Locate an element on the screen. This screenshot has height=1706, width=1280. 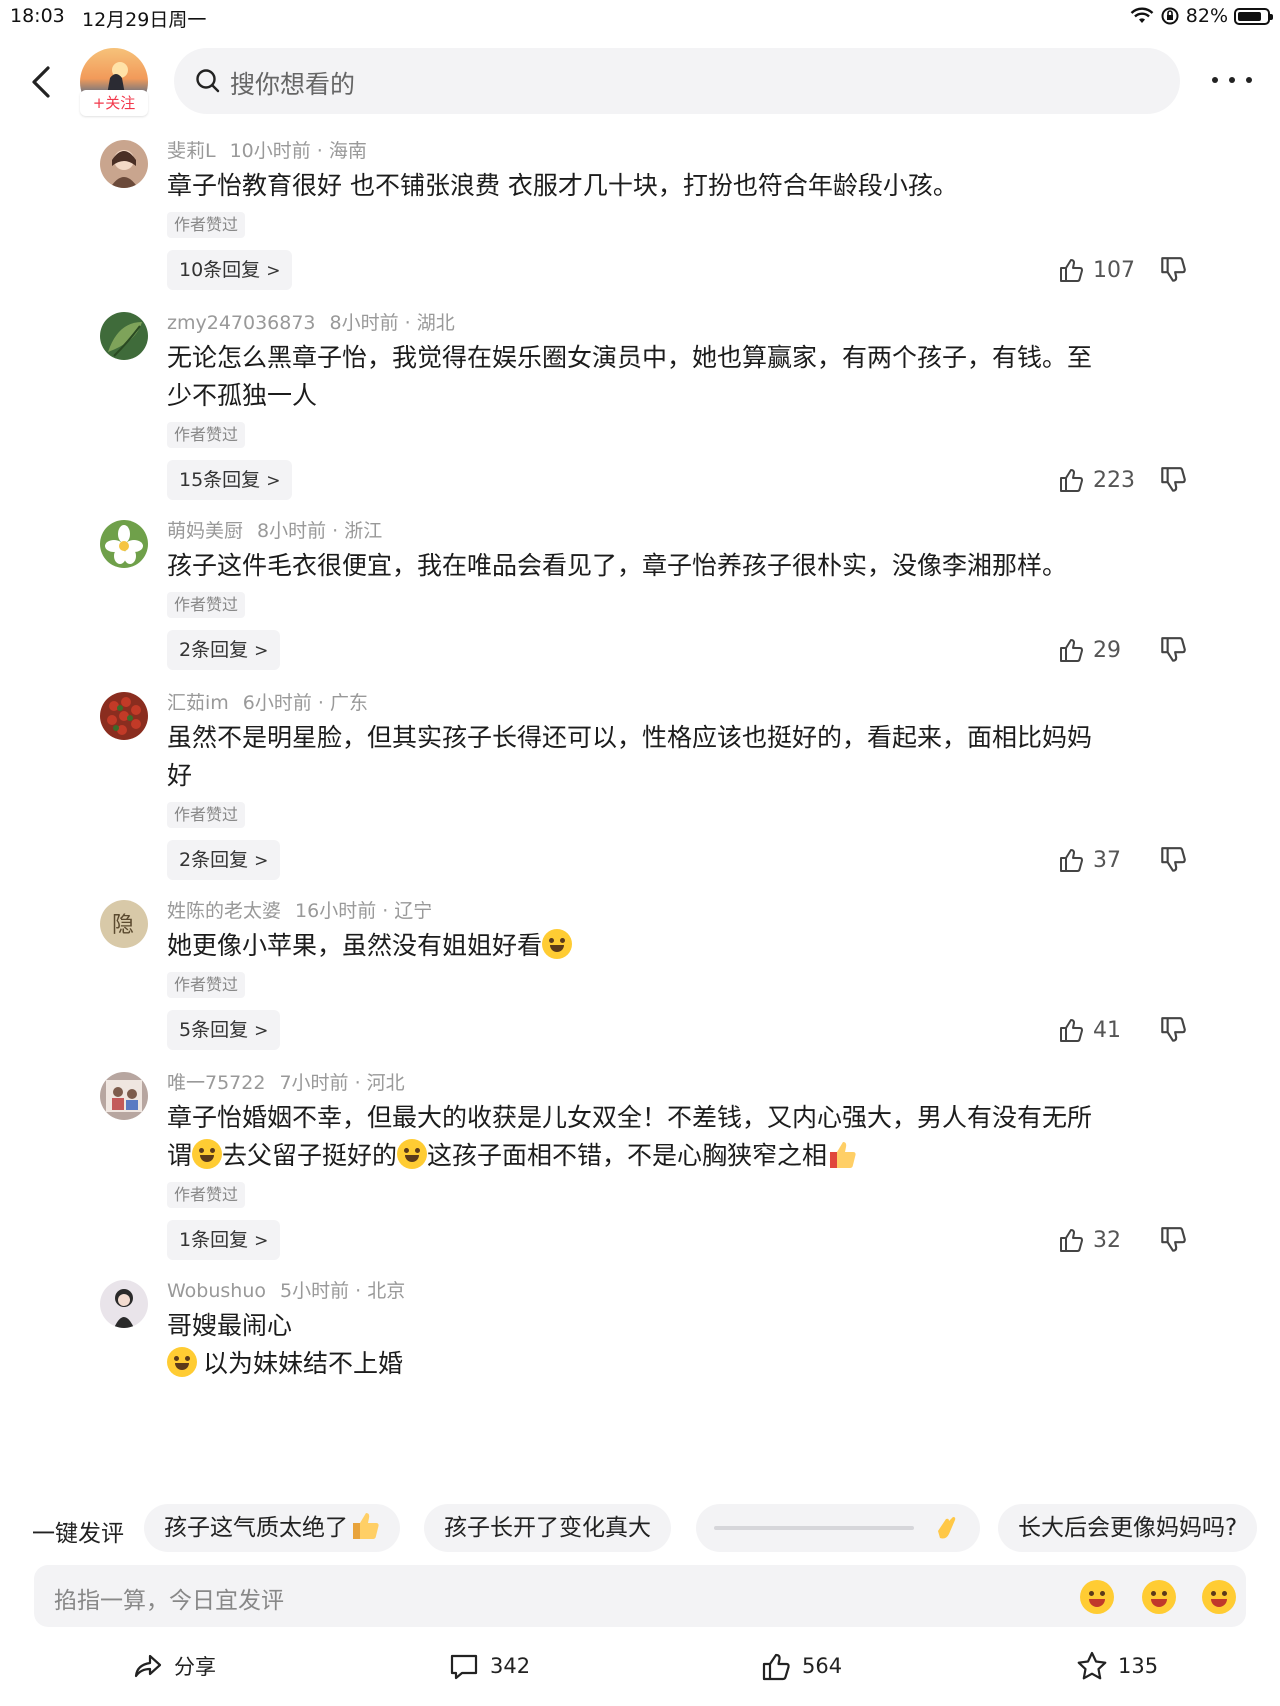
comments-button: 342 is located at coordinates (489, 1666).